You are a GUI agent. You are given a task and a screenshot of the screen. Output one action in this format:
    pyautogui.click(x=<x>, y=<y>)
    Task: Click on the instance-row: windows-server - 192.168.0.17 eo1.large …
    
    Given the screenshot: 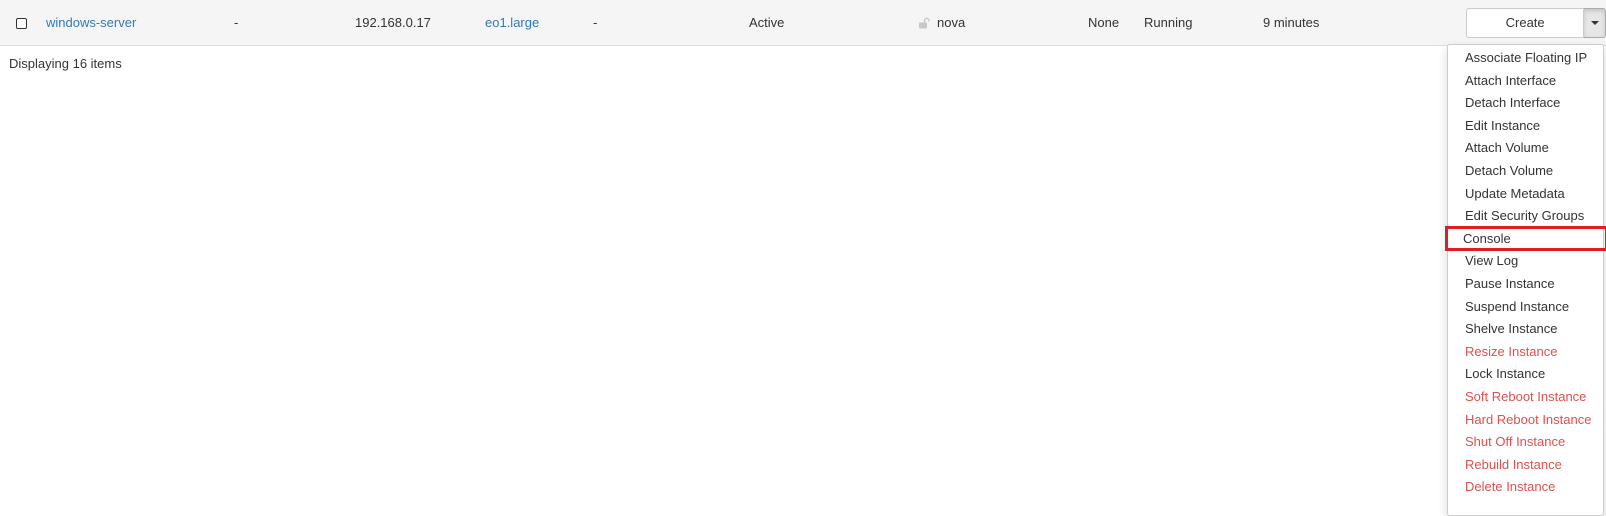 What is the action you would take?
    pyautogui.click(x=803, y=29)
    